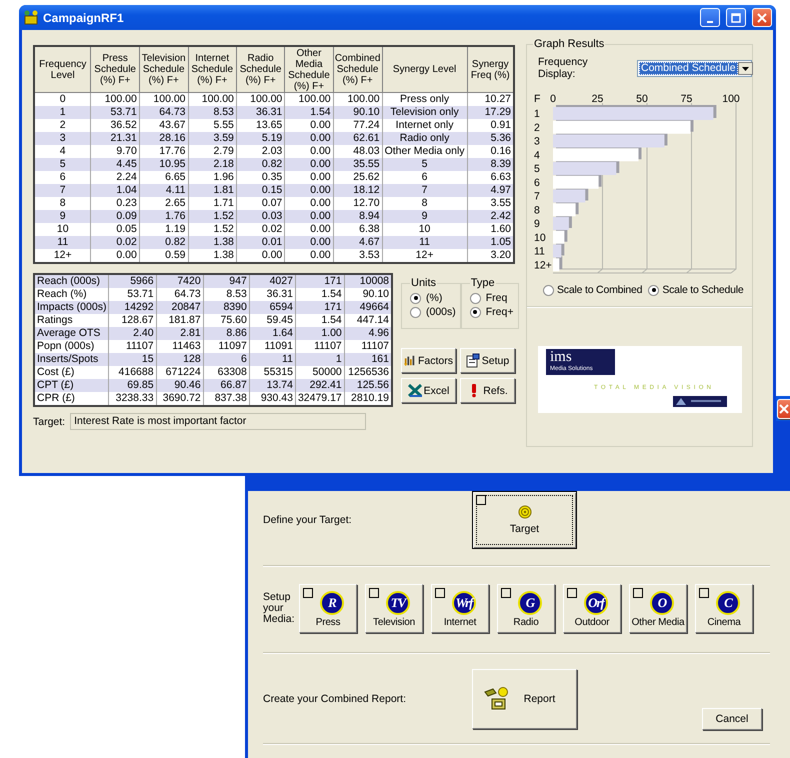 This screenshot has width=790, height=758. Describe the element at coordinates (434, 298) in the screenshot. I see `option-label: (%)` at that location.